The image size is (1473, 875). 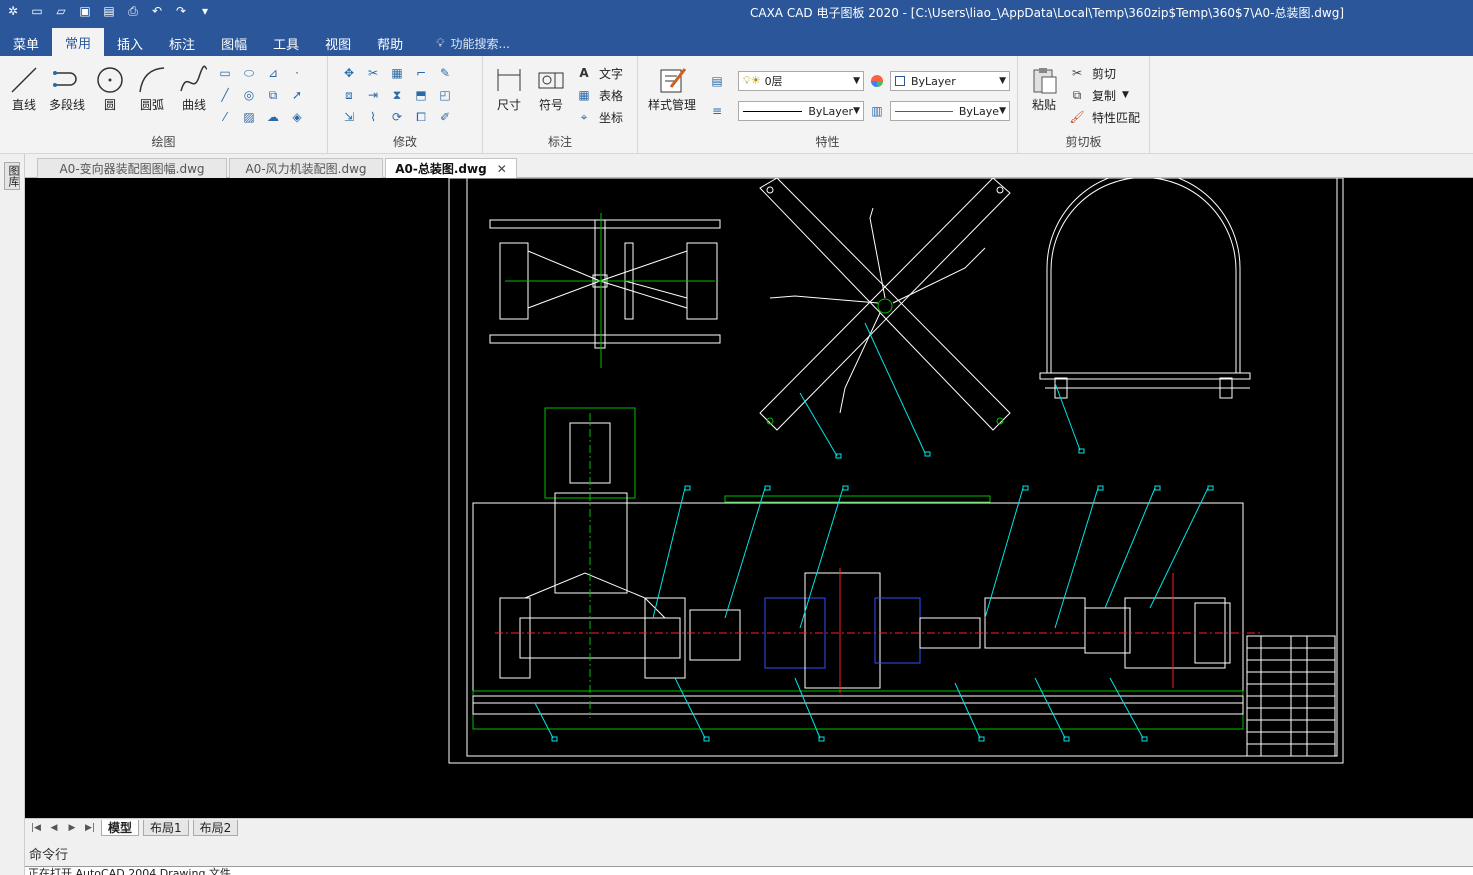 I want to click on clipboard-group-label: 剪切板, so click(x=1083, y=142).